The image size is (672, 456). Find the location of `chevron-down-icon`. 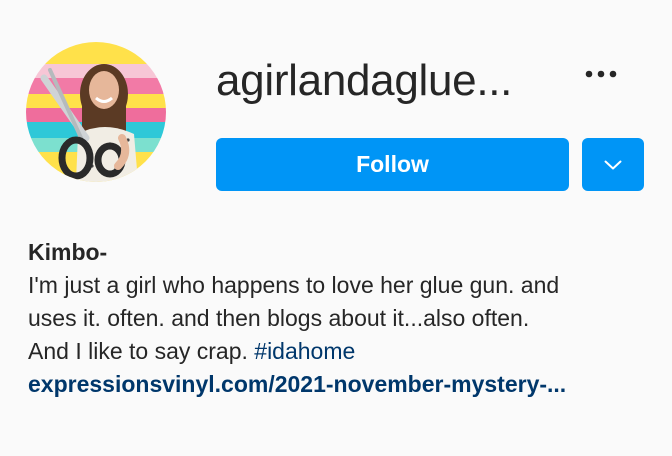

chevron-down-icon is located at coordinates (613, 164).